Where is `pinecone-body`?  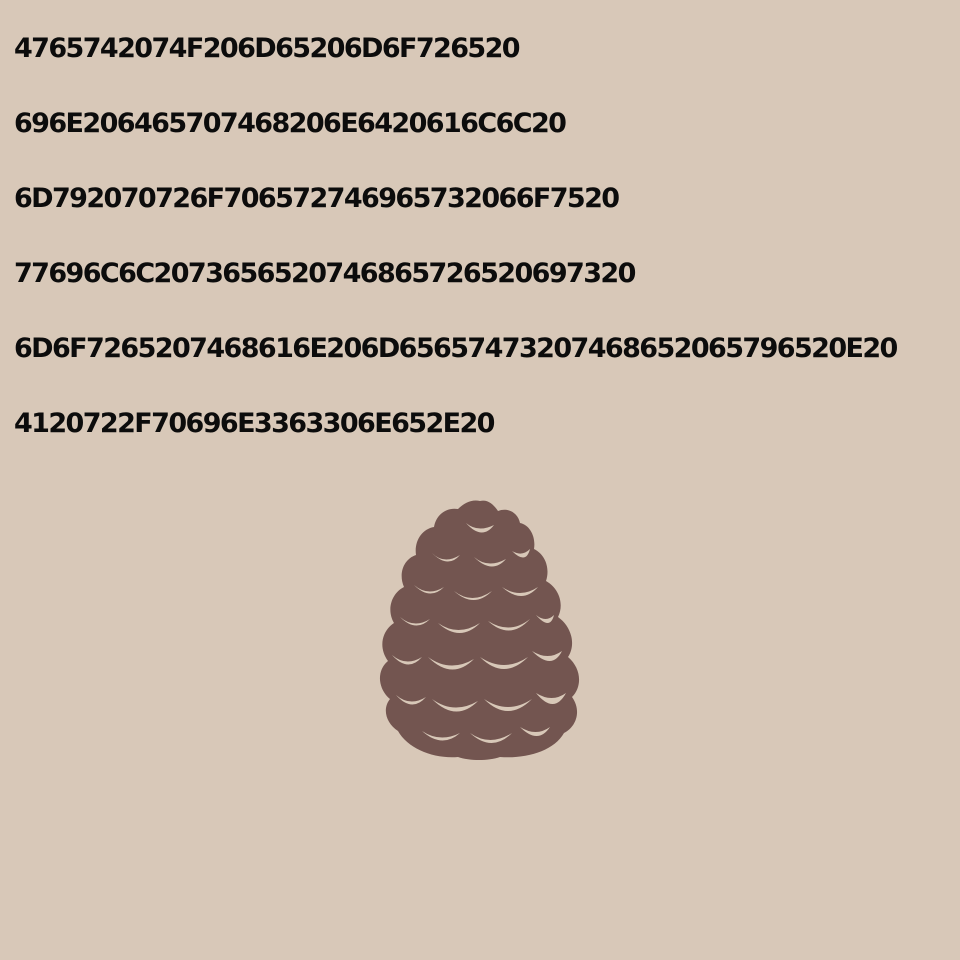
pinecone-body is located at coordinates (479, 630).